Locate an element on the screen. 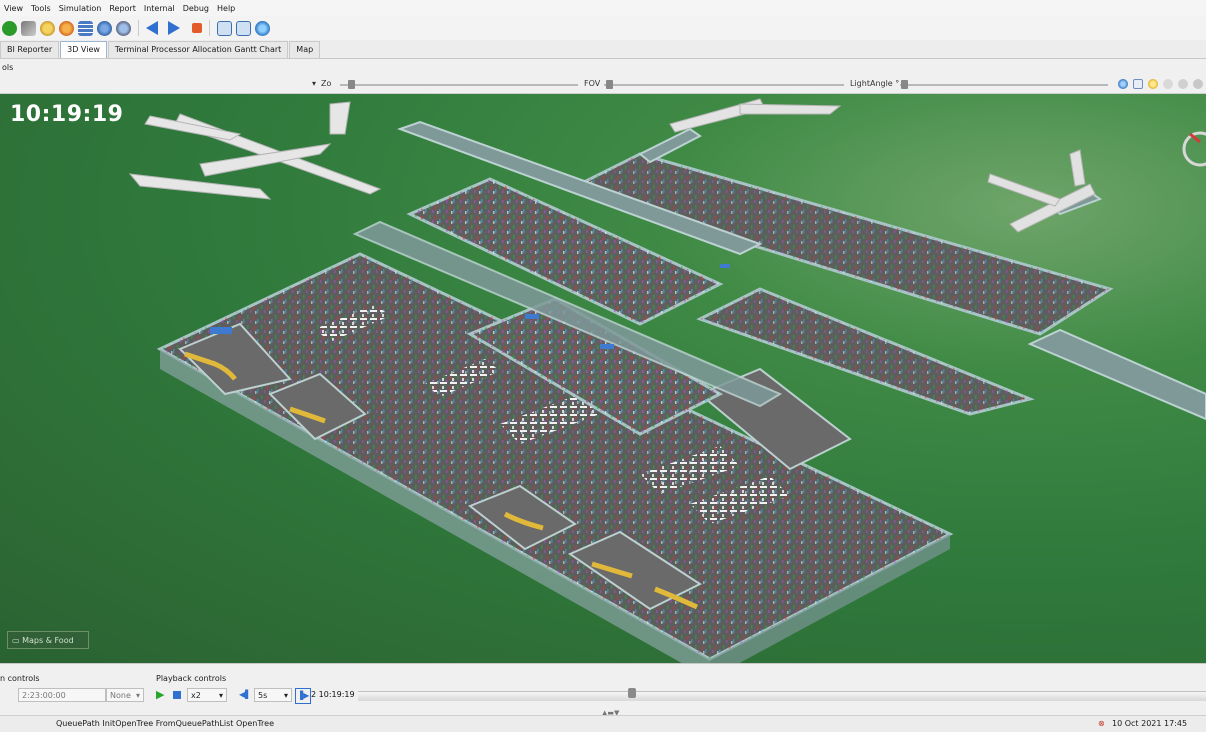 This screenshot has width=1206, height=732. refresh-icon is located at coordinates (1198, 84).